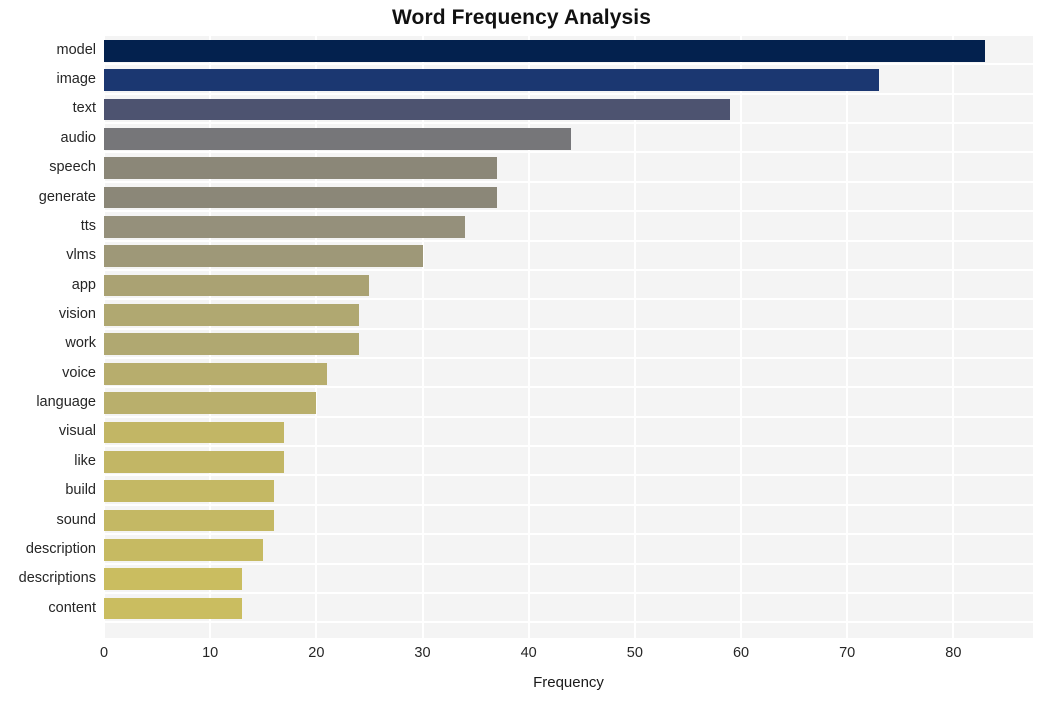 The height and width of the screenshot is (701, 1043). Describe the element at coordinates (104, 653) in the screenshot. I see `x-tick-label-0: 0` at that location.